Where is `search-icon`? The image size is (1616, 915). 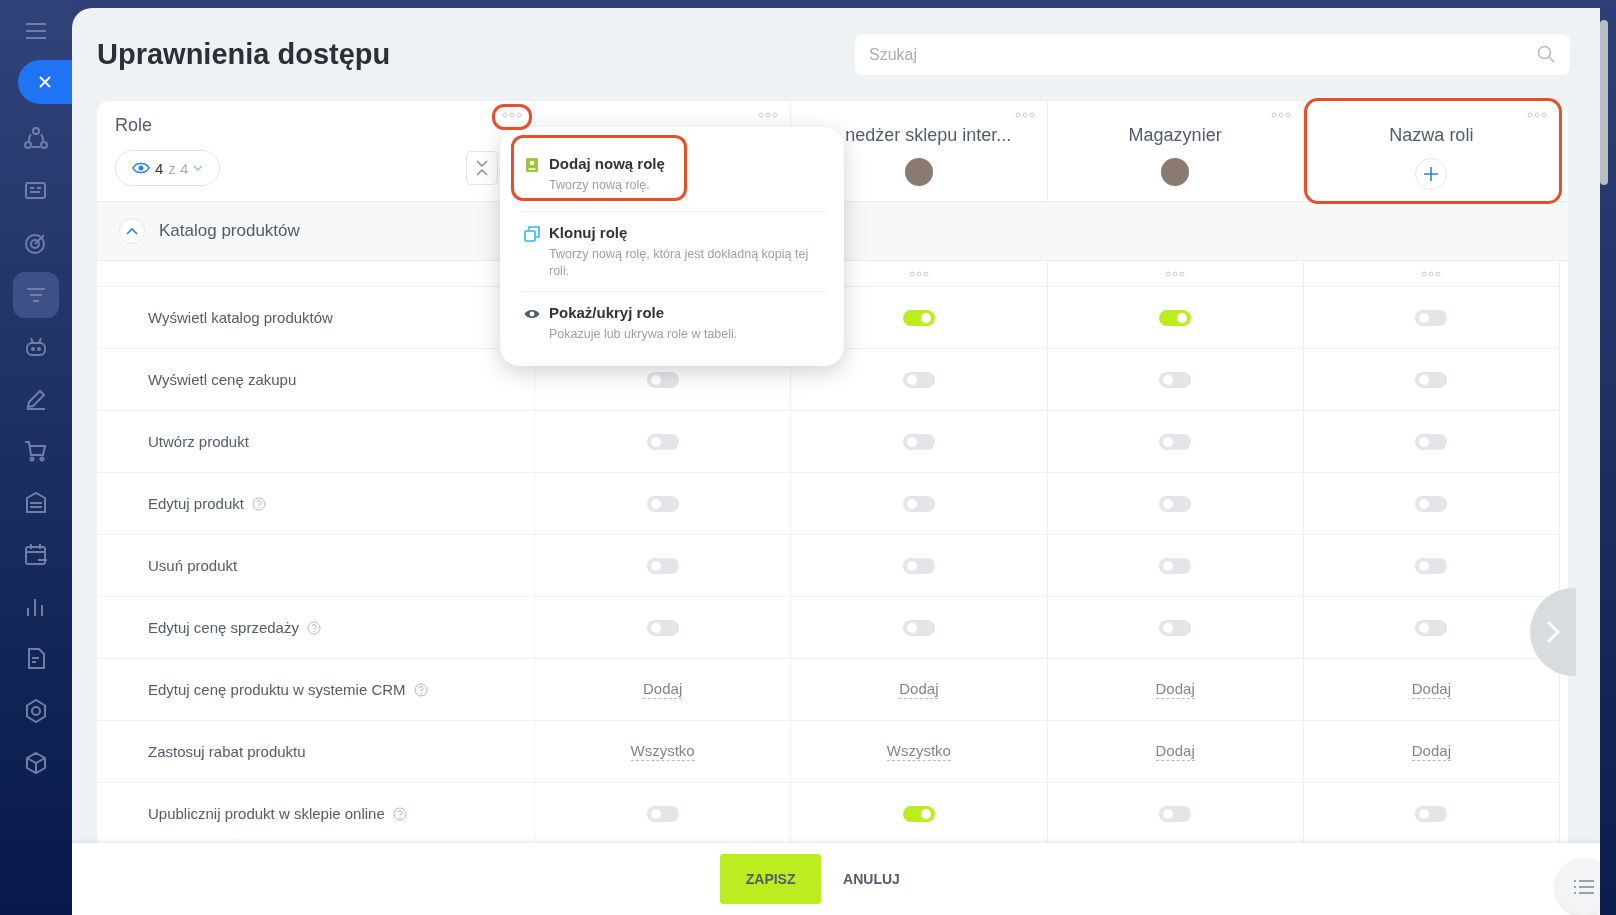
search-icon is located at coordinates (1546, 54).